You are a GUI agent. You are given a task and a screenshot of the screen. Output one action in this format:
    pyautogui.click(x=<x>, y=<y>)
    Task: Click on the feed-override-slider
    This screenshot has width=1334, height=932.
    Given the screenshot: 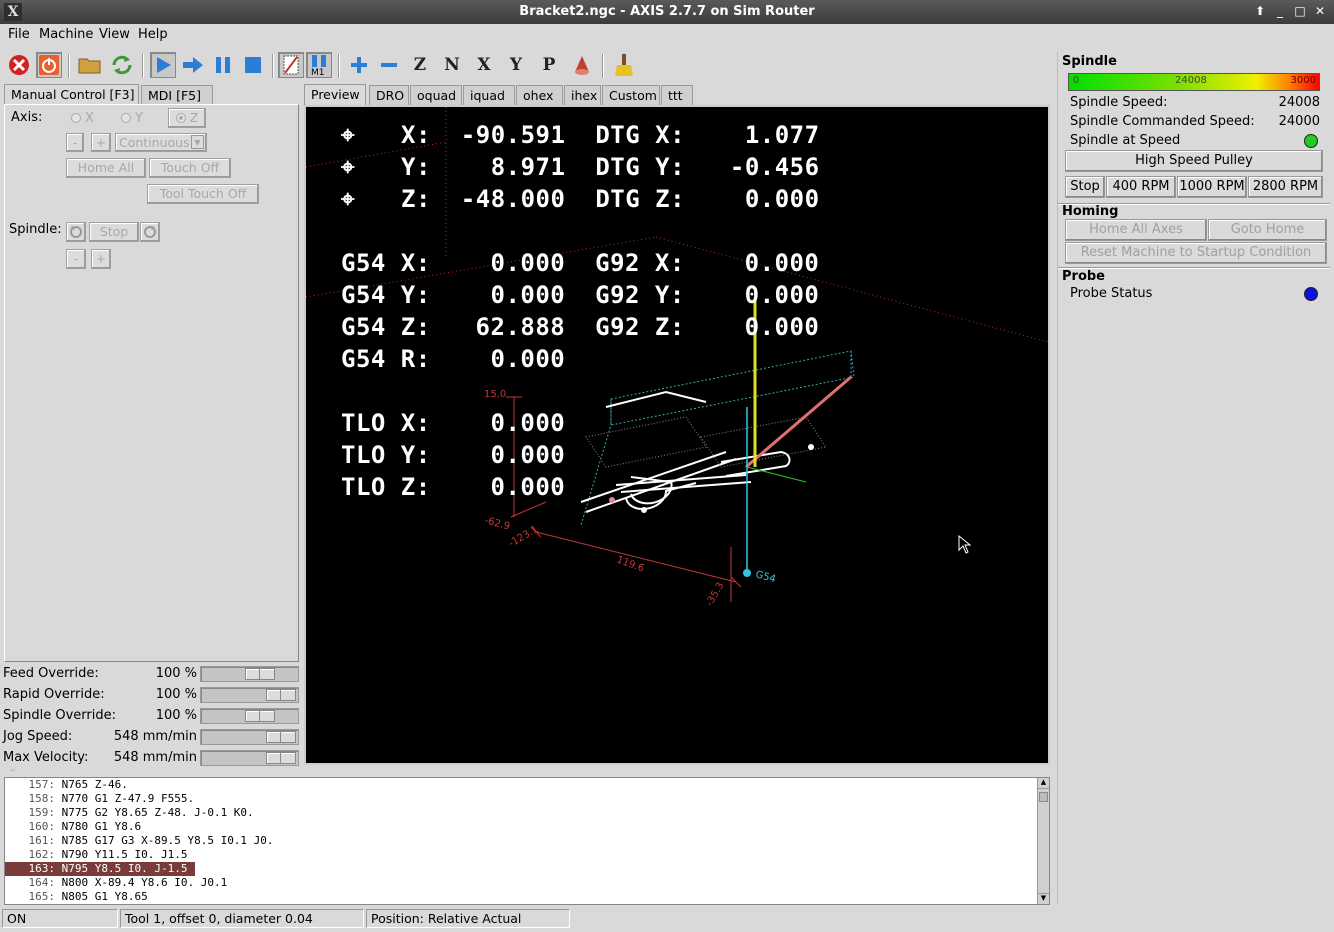 What is the action you would take?
    pyautogui.click(x=249, y=674)
    